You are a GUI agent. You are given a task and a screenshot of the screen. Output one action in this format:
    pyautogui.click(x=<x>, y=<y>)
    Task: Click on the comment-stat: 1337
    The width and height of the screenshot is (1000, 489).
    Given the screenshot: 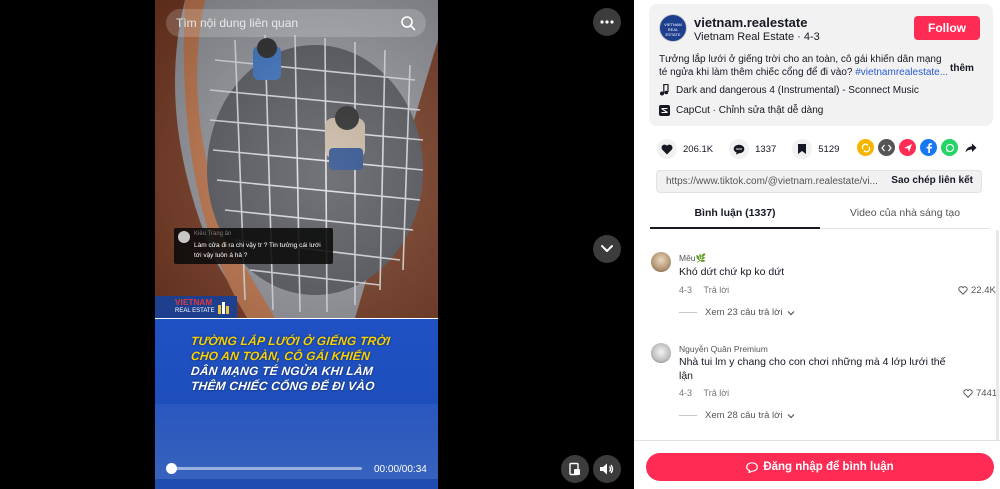 What is the action you would take?
    pyautogui.click(x=752, y=149)
    